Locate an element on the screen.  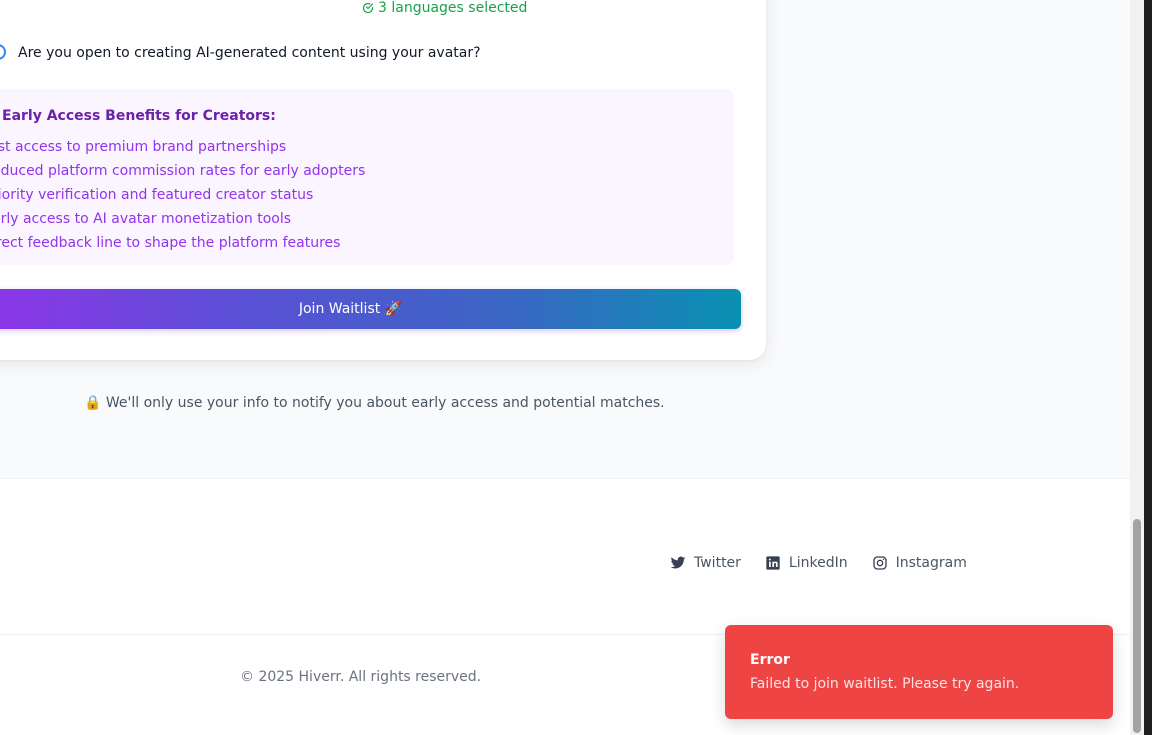
twitter-link: Twitter is located at coordinates (705, 563).